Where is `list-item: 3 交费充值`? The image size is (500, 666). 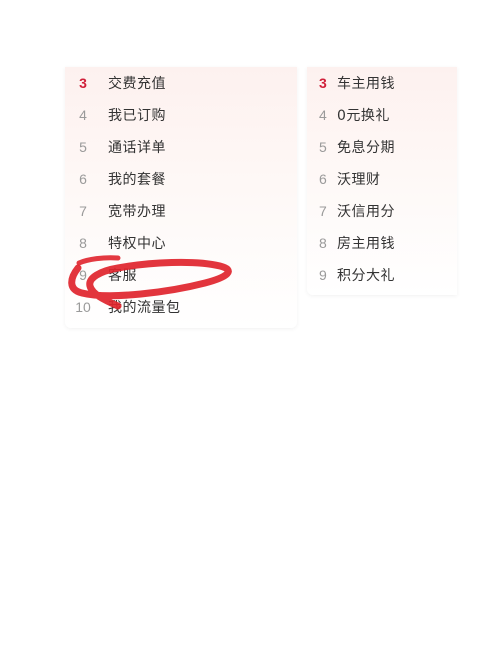
list-item: 3 交费充值 is located at coordinates (115, 83).